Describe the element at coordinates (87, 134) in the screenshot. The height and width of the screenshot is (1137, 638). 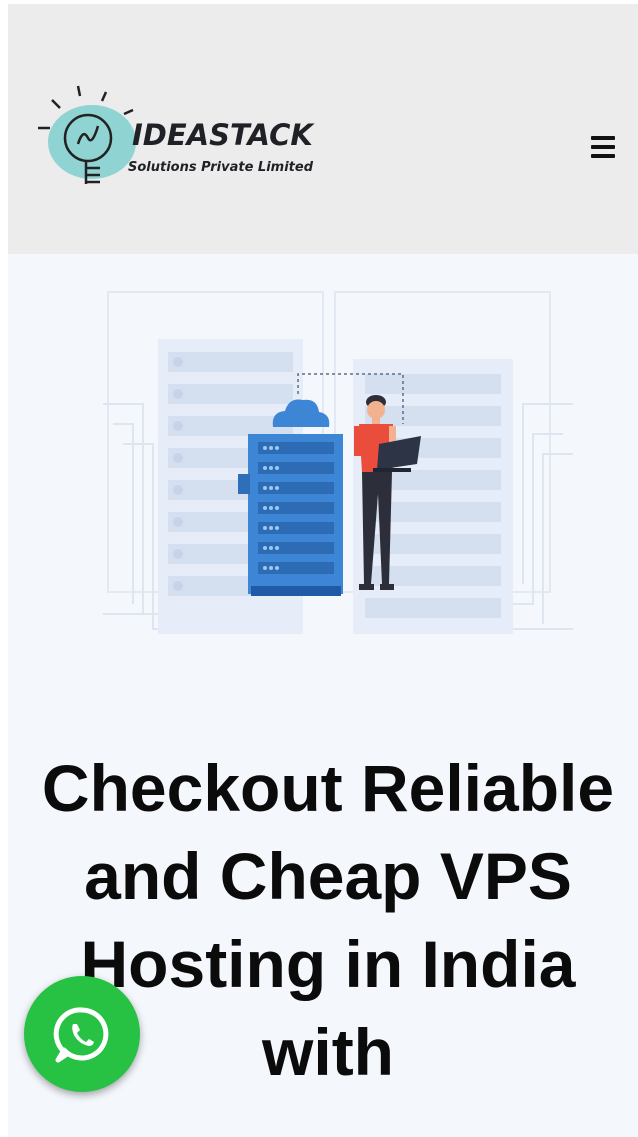
I see `lightbulb-logo-icon` at that location.